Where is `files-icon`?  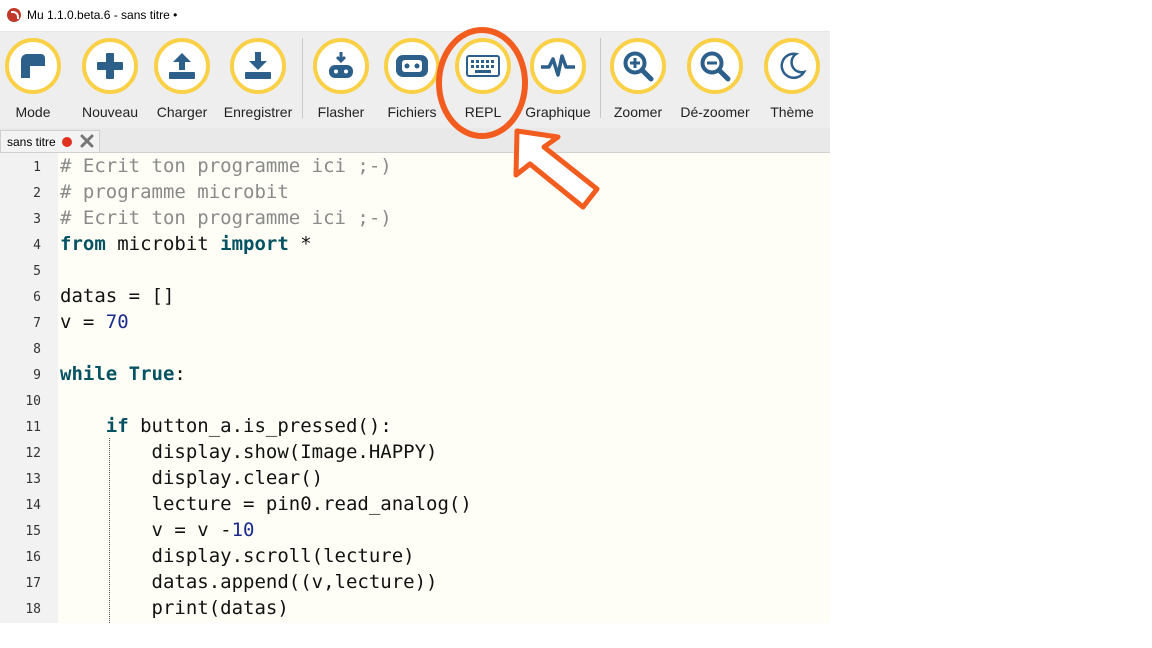 files-icon is located at coordinates (412, 66).